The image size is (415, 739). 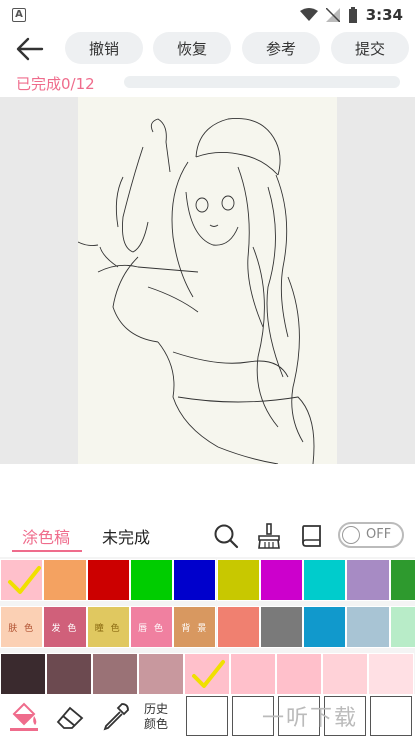 I want to click on progress-row: 已完成0/12, so click(x=207, y=82).